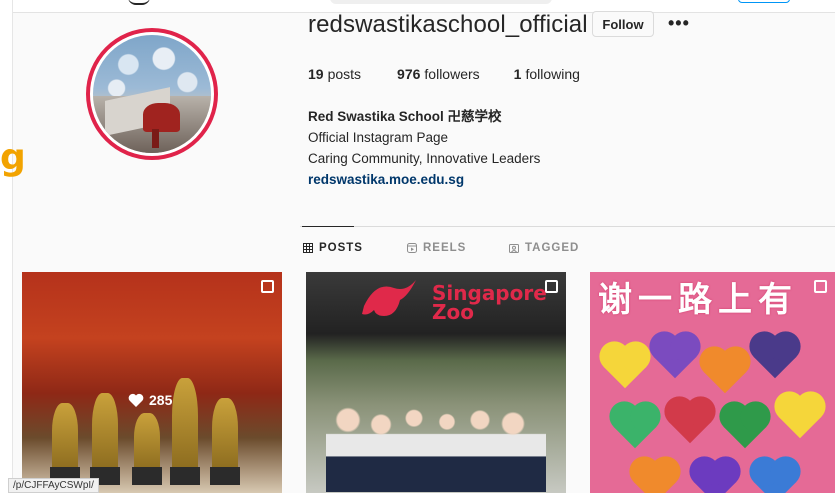  I want to click on profile-stats: 19 posts 976 followers 1 following, so click(462, 74).